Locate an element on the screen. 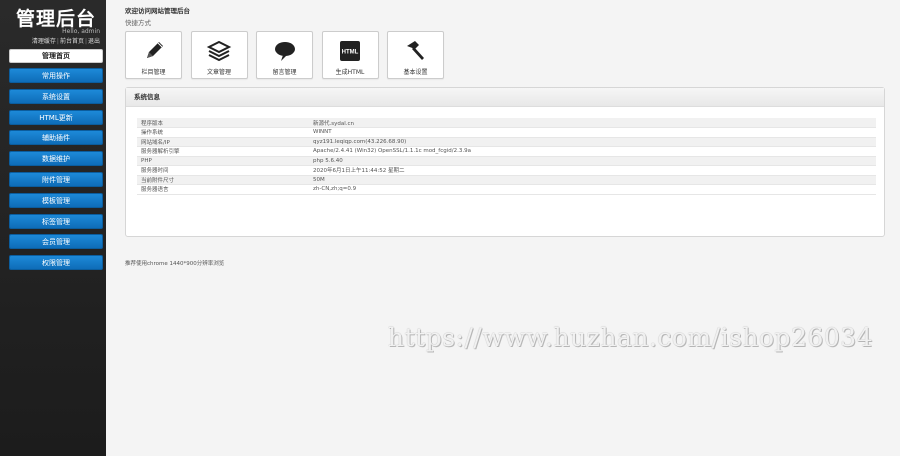  menu-item-settings: 系统设置 is located at coordinates (56, 96).